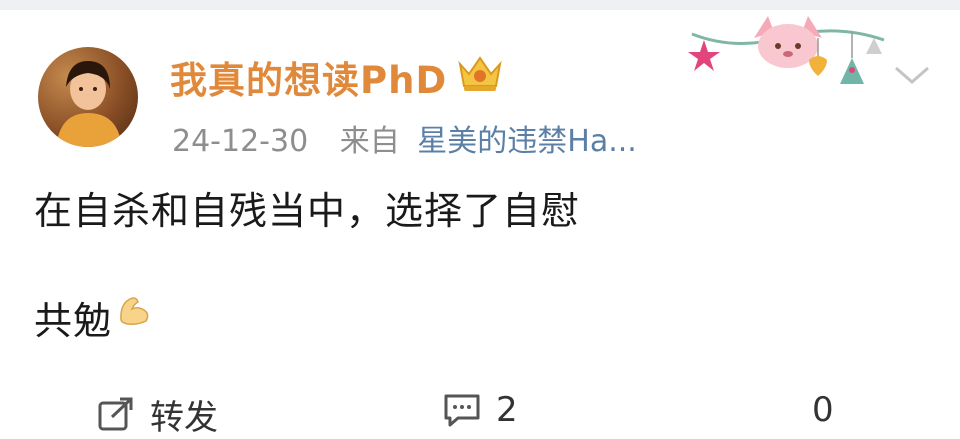 Image resolution: width=960 pixels, height=439 pixels. Describe the element at coordinates (507, 410) in the screenshot. I see `comment-count: 2` at that location.